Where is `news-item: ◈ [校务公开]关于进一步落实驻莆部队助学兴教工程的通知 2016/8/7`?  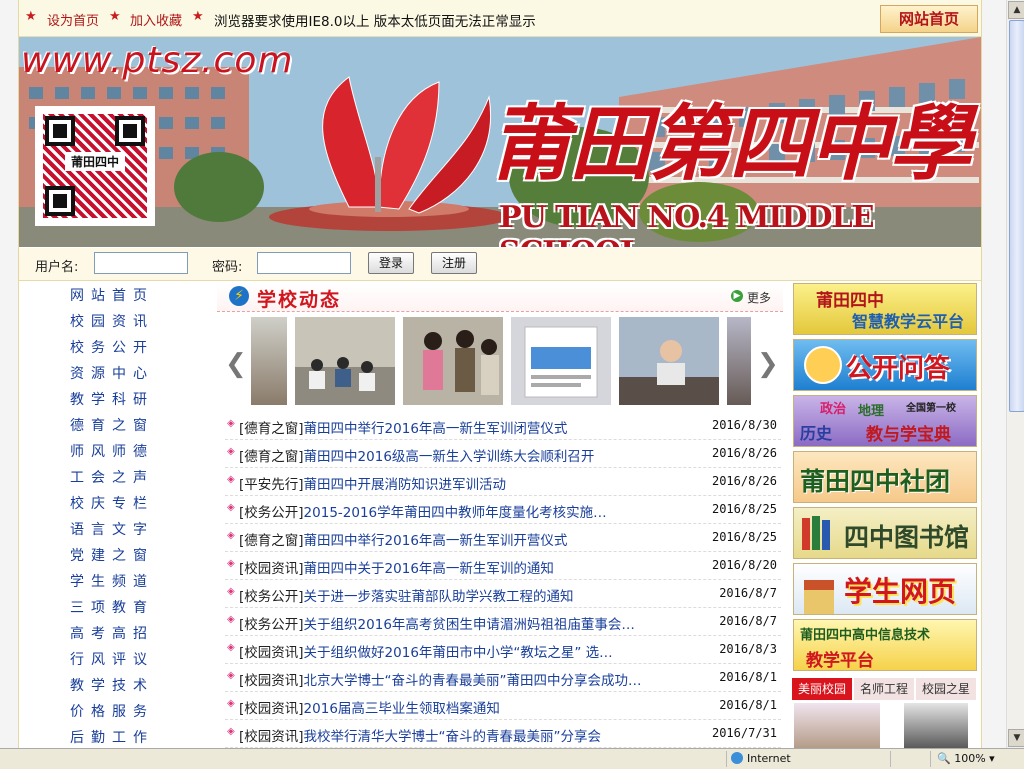
news-item: ◈ [校务公开]关于进一步落实驻莆部队助学兴教工程的通知 2016/8/7 is located at coordinates (503, 593).